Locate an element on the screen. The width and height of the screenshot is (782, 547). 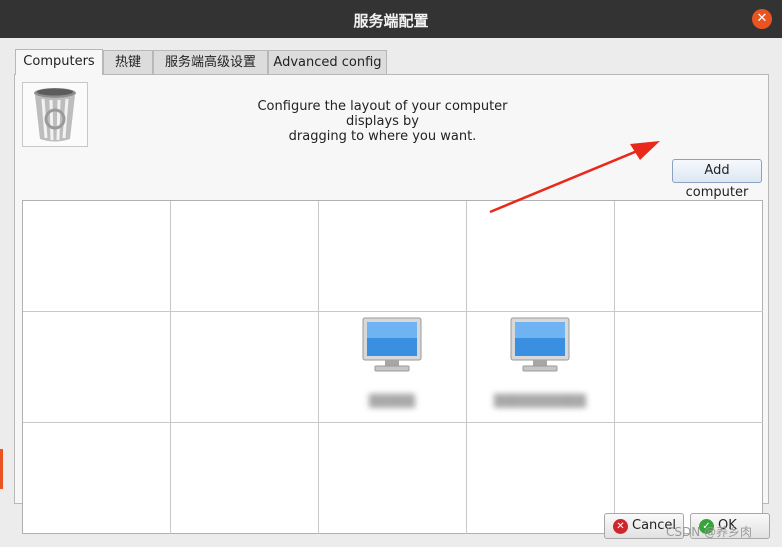
trash-icon is located at coordinates (55, 114).